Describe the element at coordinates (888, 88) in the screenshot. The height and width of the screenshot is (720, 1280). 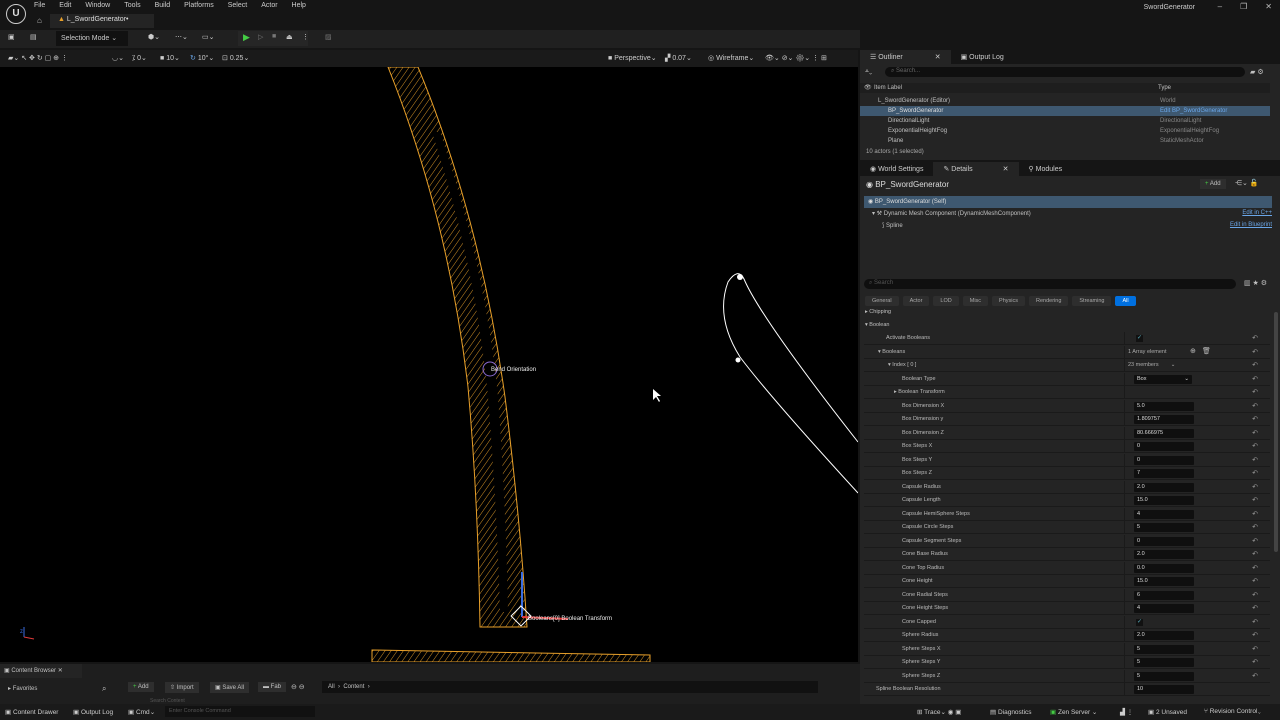
I see `col-item-label: Item Label` at that location.